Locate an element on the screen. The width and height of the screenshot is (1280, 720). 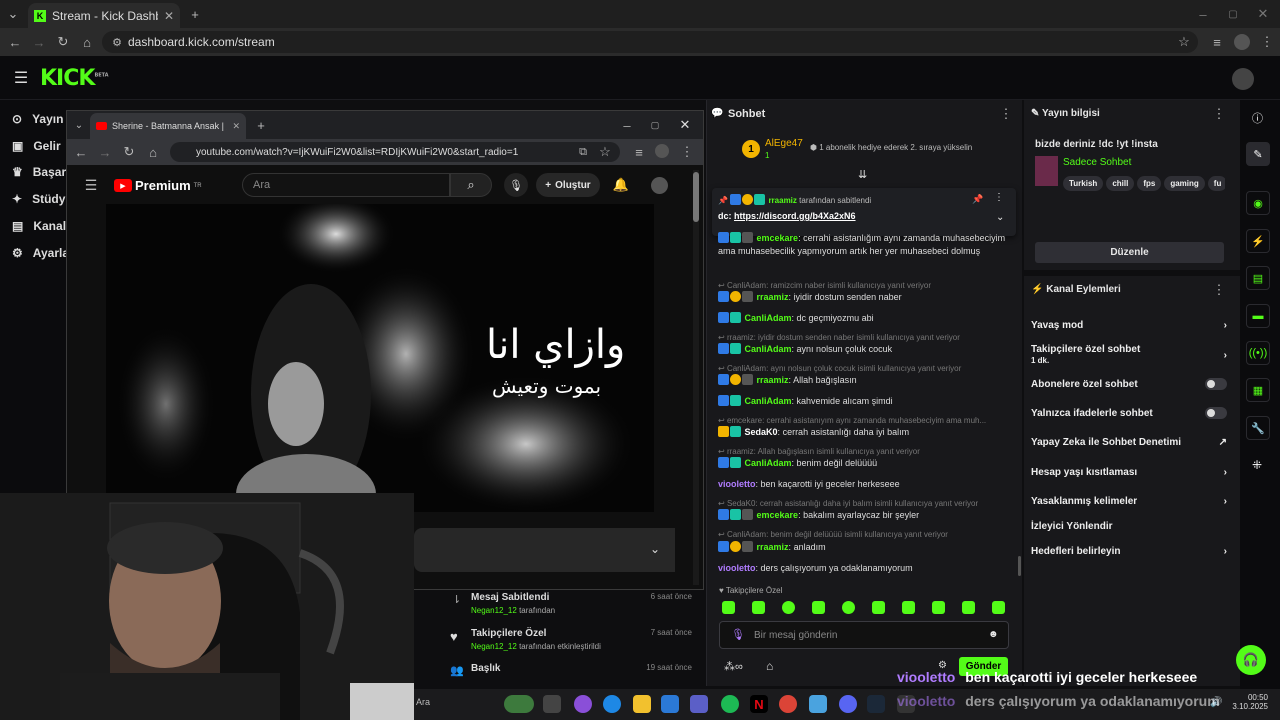
support-icon: 🎧 is located at coordinates (1251, 660).